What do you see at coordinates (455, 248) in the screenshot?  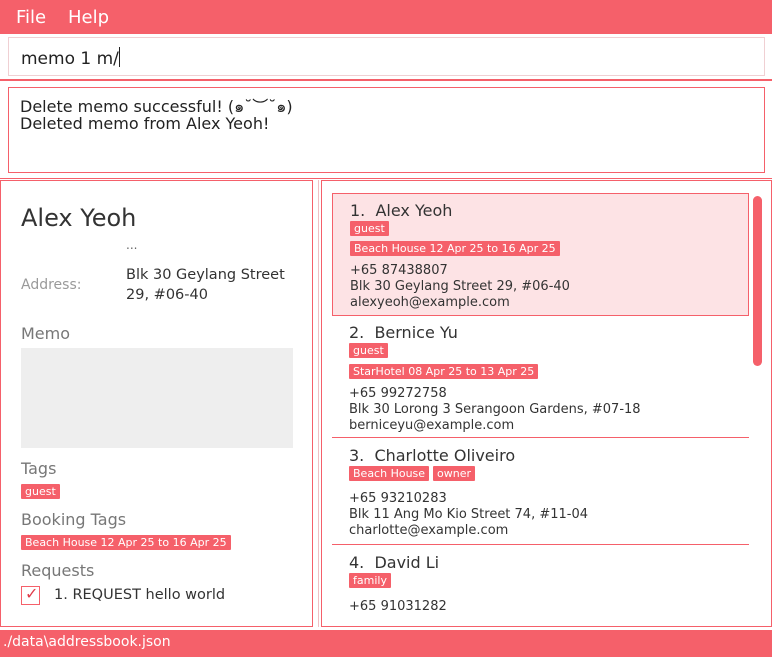 I see `card-booking-tag: Beach House 12 Apr 25 to 16 Apr 25` at bounding box center [455, 248].